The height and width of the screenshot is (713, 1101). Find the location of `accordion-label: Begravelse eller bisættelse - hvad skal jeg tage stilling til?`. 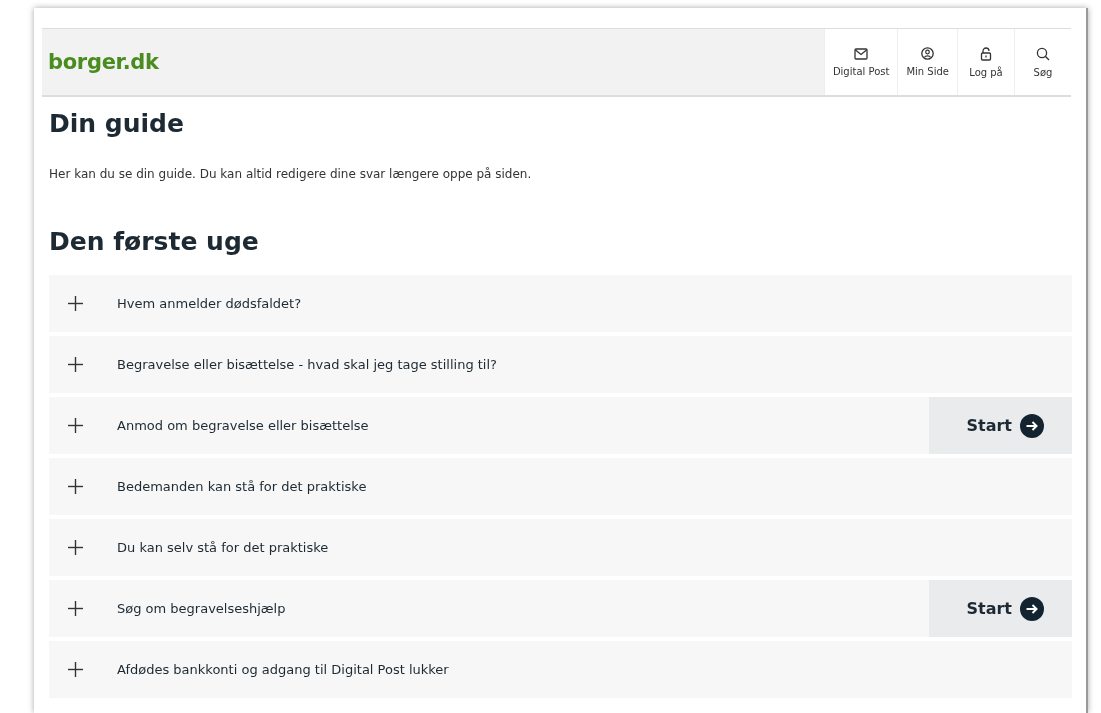

accordion-label: Begravelse eller bisættelse - hvad skal jeg tage stilling til? is located at coordinates (307, 364).